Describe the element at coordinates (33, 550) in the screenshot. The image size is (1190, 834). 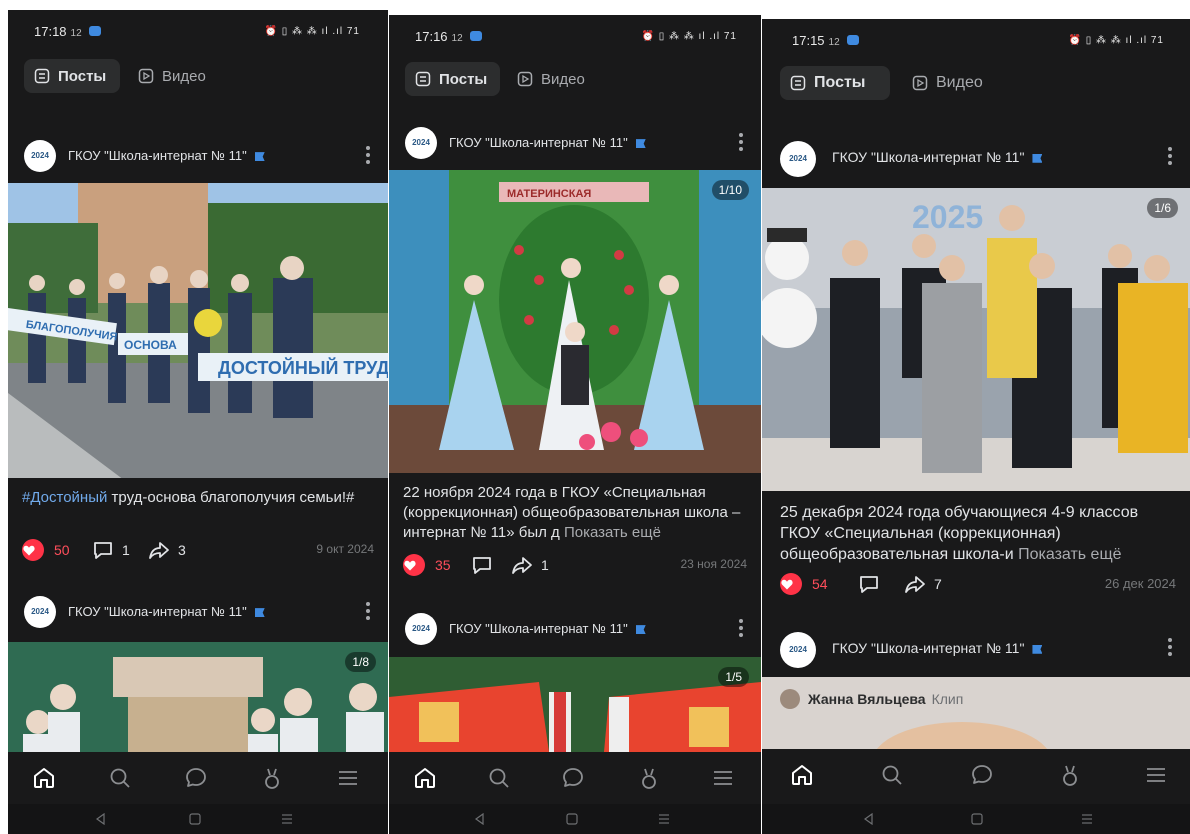
I see `heart-icon` at that location.